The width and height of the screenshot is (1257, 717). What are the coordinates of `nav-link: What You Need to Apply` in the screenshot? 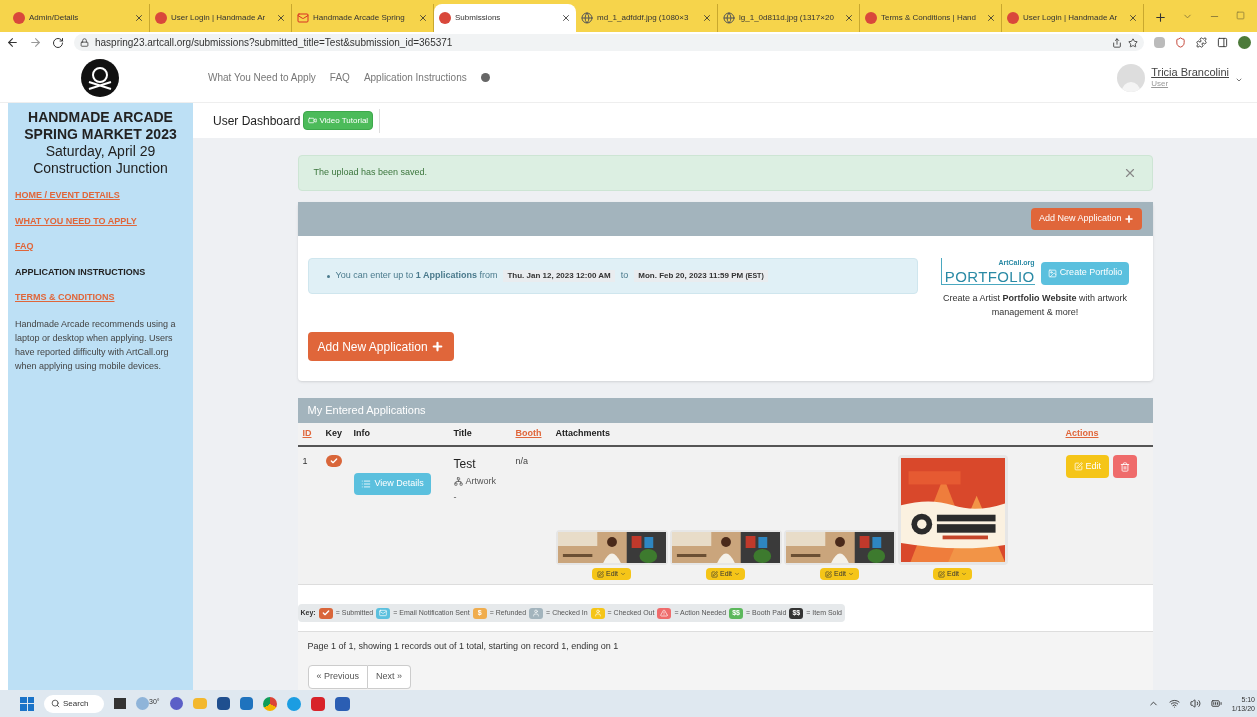 It's located at (262, 77).